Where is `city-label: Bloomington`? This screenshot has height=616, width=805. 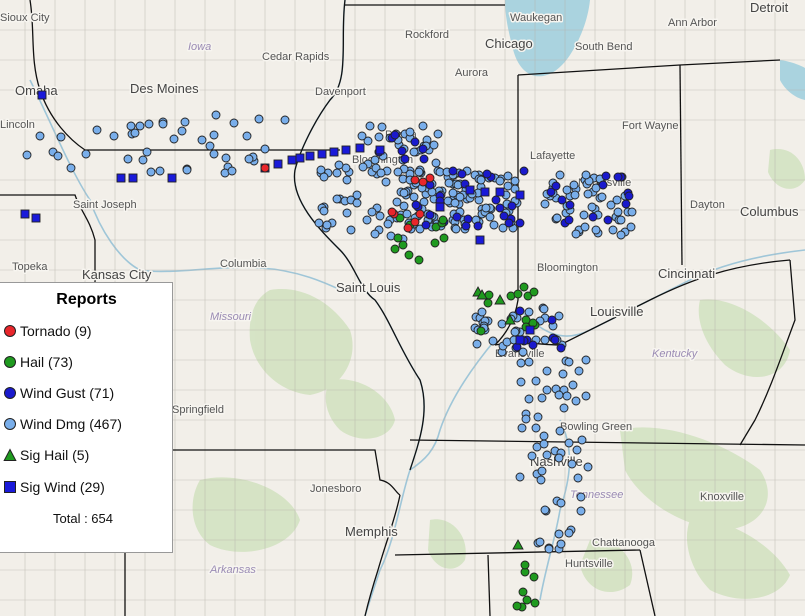
city-label: Bloomington is located at coordinates (567, 268).